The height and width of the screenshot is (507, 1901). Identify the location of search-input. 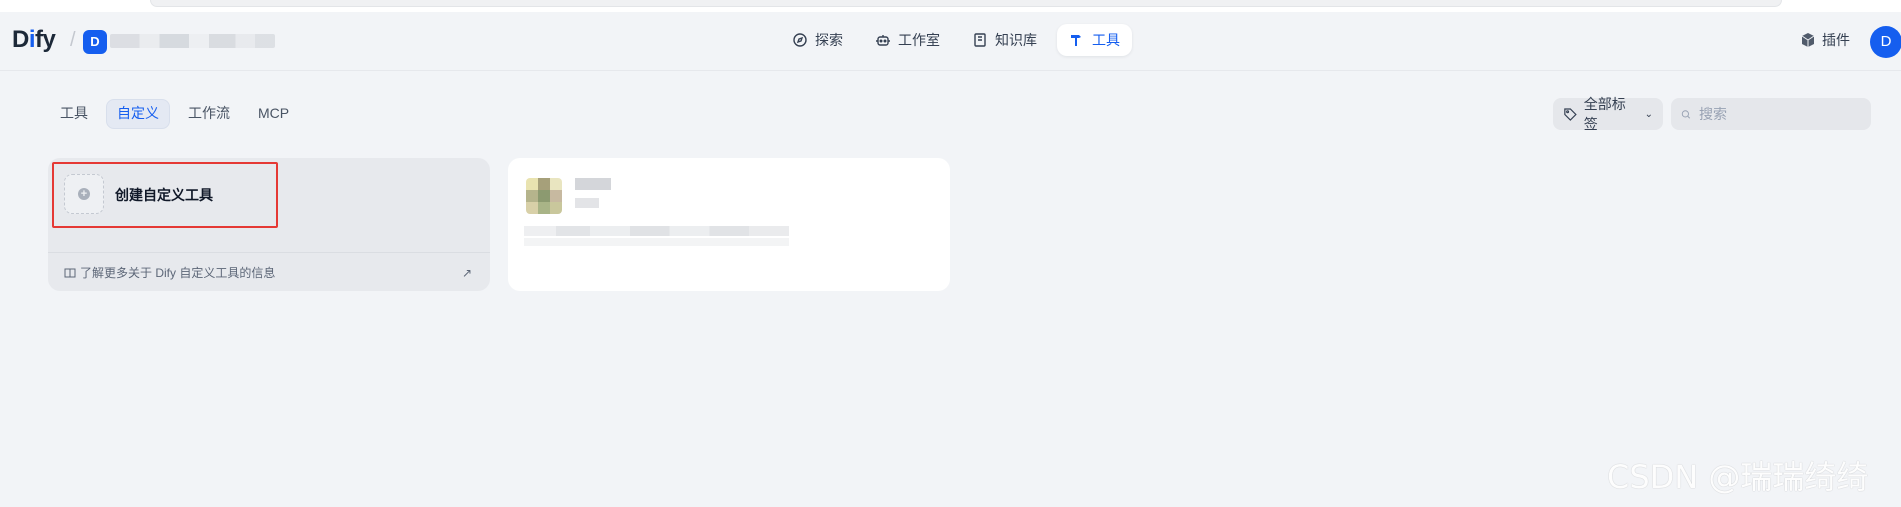
(1779, 114).